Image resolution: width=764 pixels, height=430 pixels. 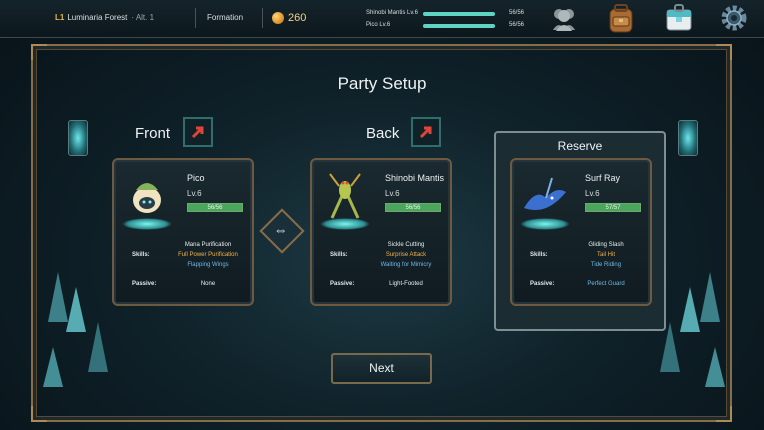 What do you see at coordinates (97, 17) in the screenshot?
I see `location-name: Luminaria Forest` at bounding box center [97, 17].